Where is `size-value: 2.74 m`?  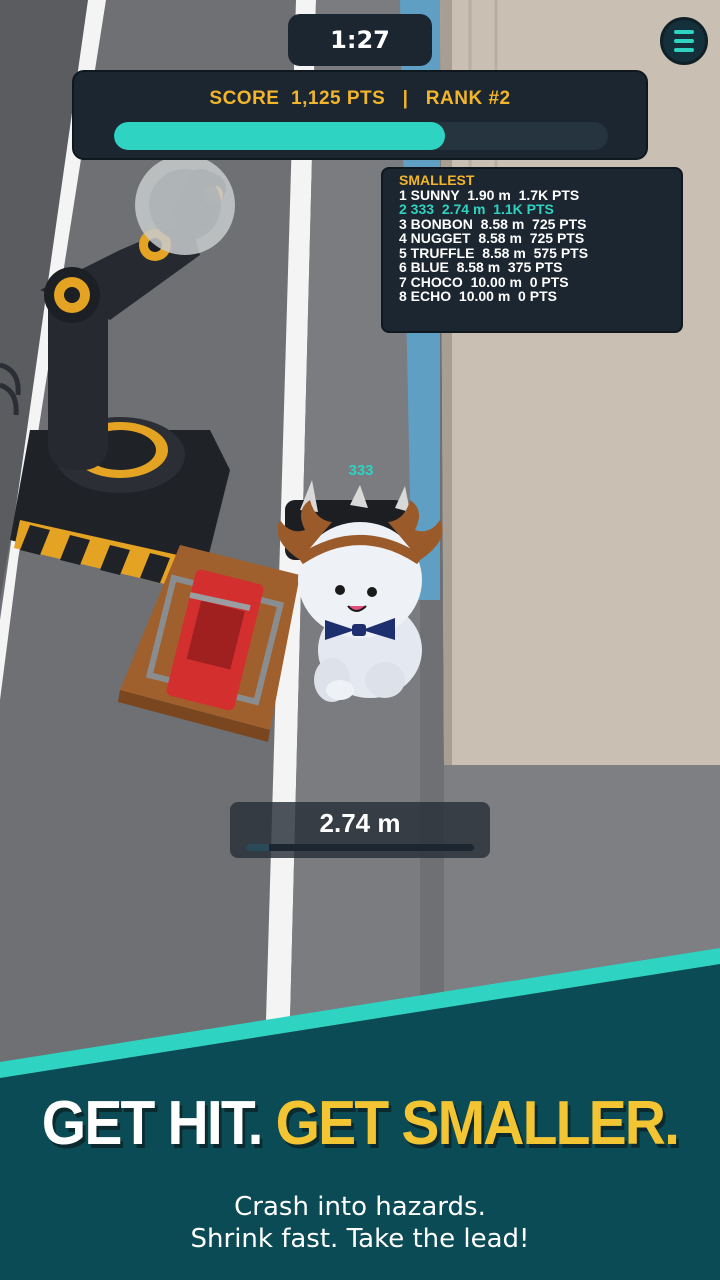 size-value: 2.74 m is located at coordinates (360, 823).